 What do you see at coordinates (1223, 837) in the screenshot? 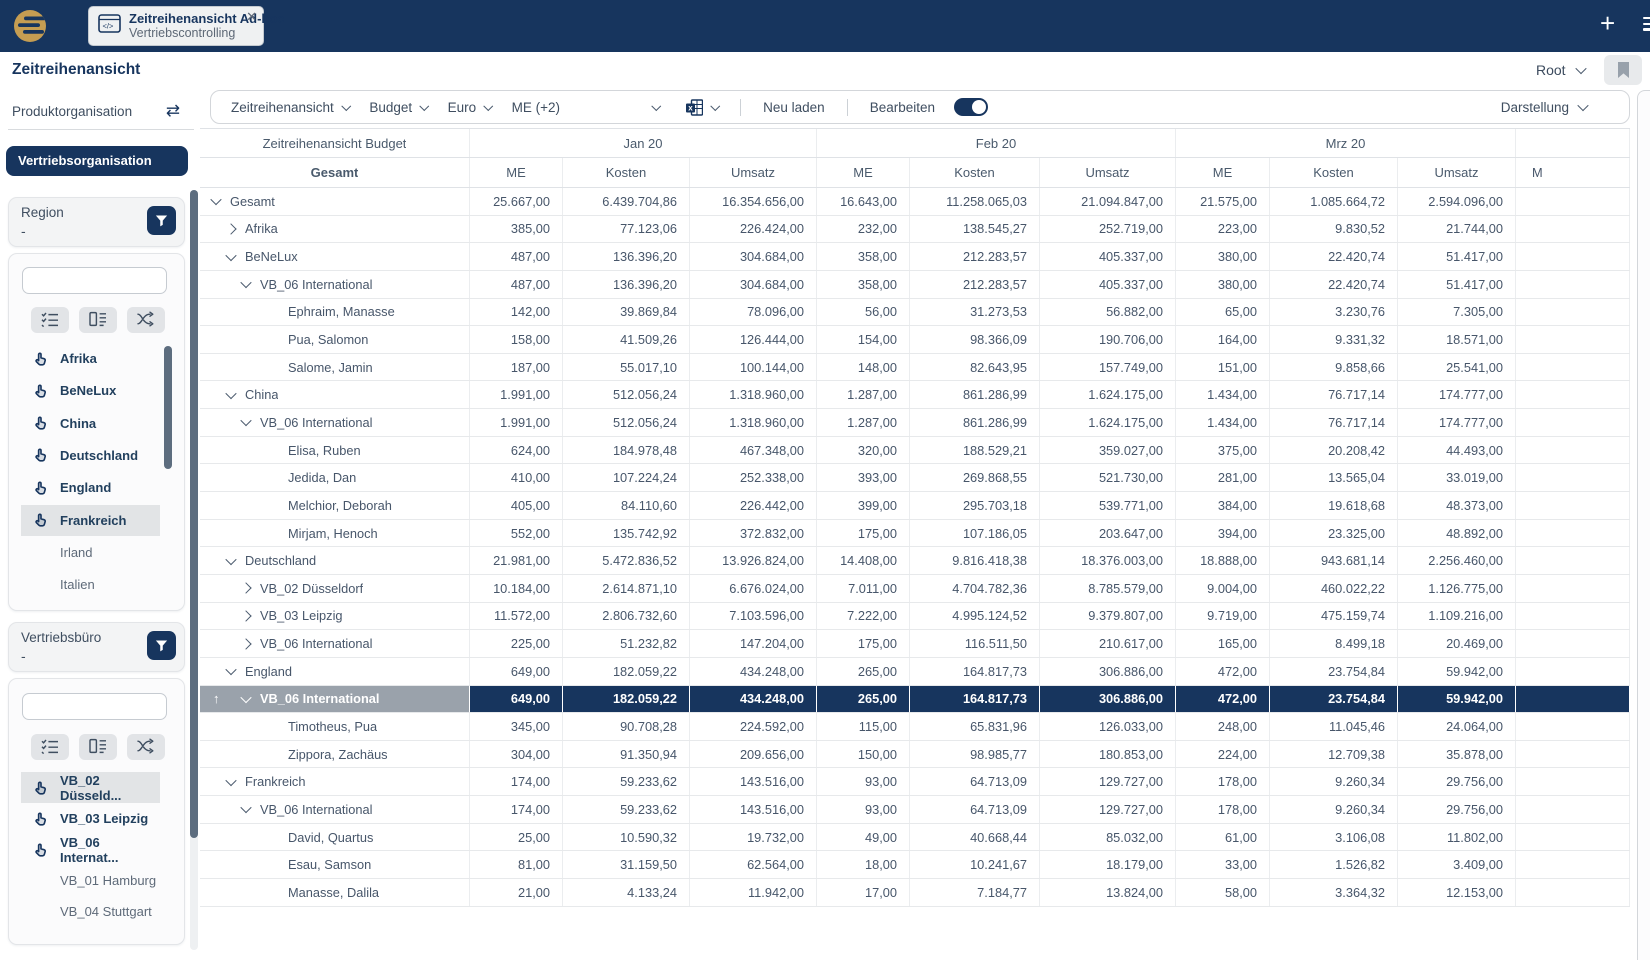
I see `data-cell: 61,00` at bounding box center [1223, 837].